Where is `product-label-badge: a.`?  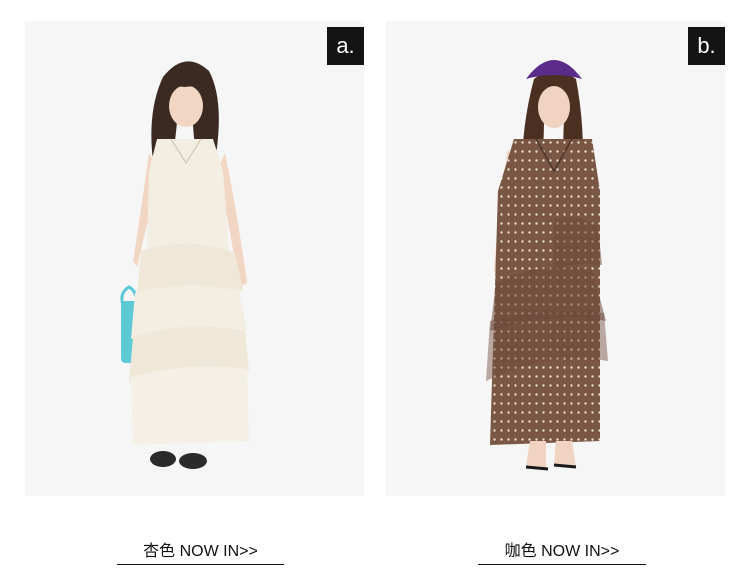 product-label-badge: a. is located at coordinates (345, 46).